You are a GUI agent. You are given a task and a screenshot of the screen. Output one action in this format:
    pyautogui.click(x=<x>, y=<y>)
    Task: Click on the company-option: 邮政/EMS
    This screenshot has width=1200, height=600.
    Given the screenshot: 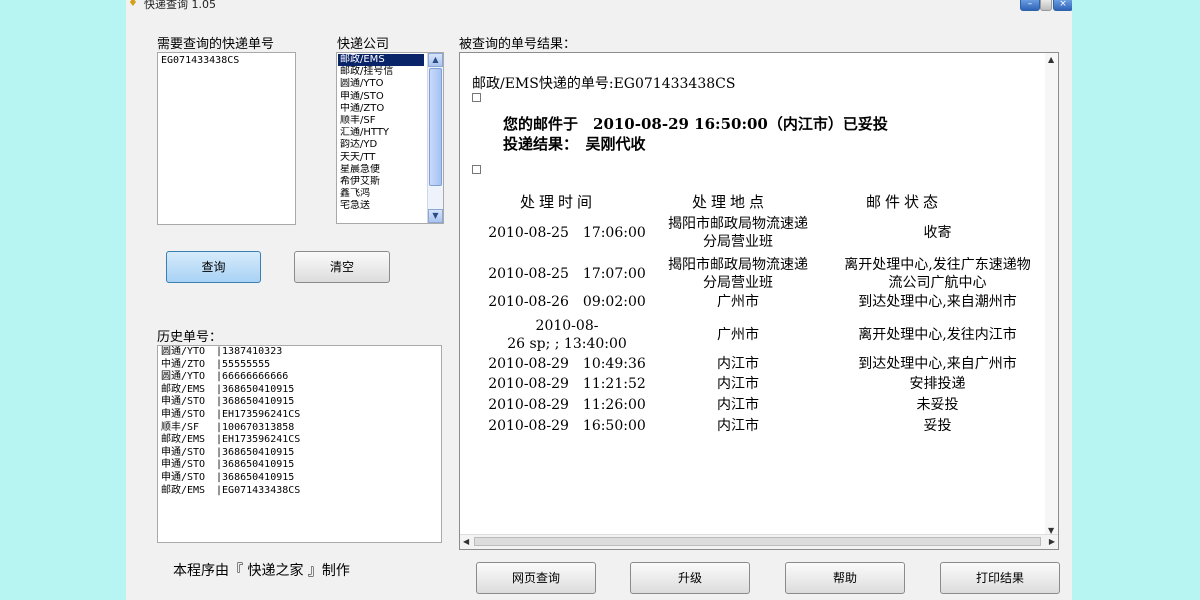 What is the action you would take?
    pyautogui.click(x=381, y=60)
    